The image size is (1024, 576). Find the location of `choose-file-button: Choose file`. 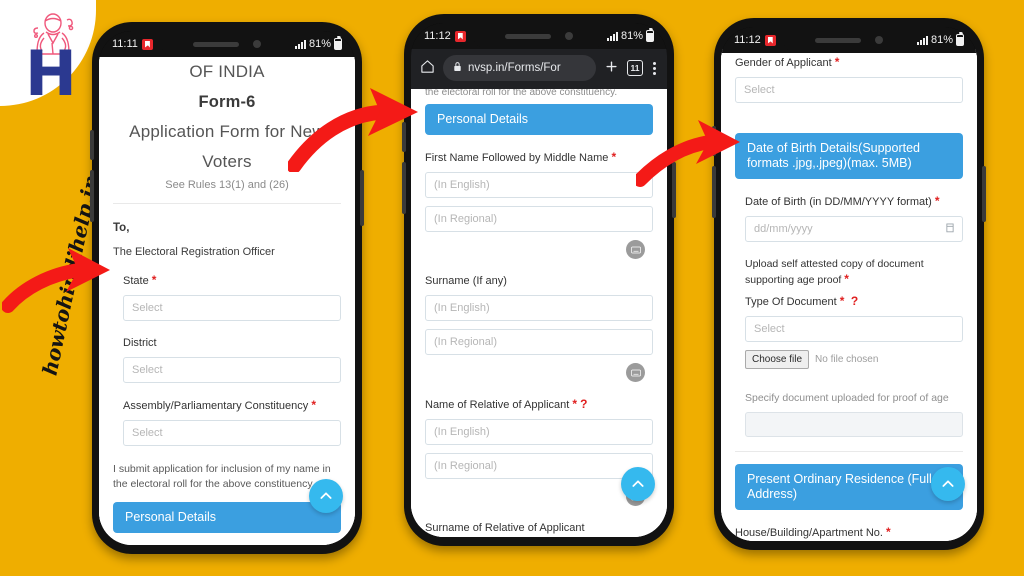

choose-file-button: Choose file is located at coordinates (777, 359).